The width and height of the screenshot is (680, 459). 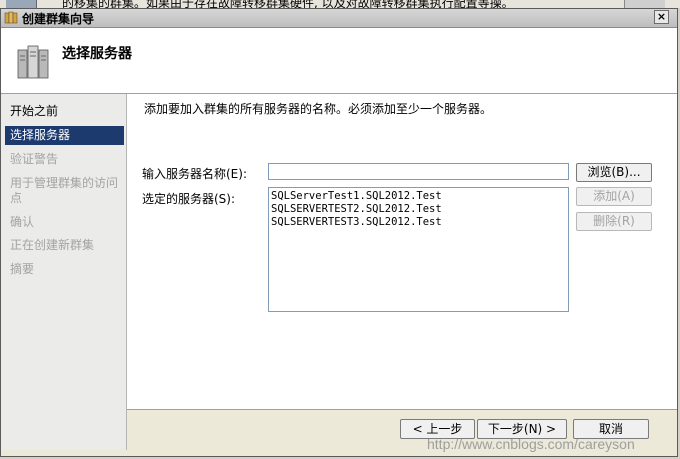 I want to click on instruction-text: 添加要加入群集的所有服务器的名称。必须添加至少一个服务器。, so click(x=318, y=109).